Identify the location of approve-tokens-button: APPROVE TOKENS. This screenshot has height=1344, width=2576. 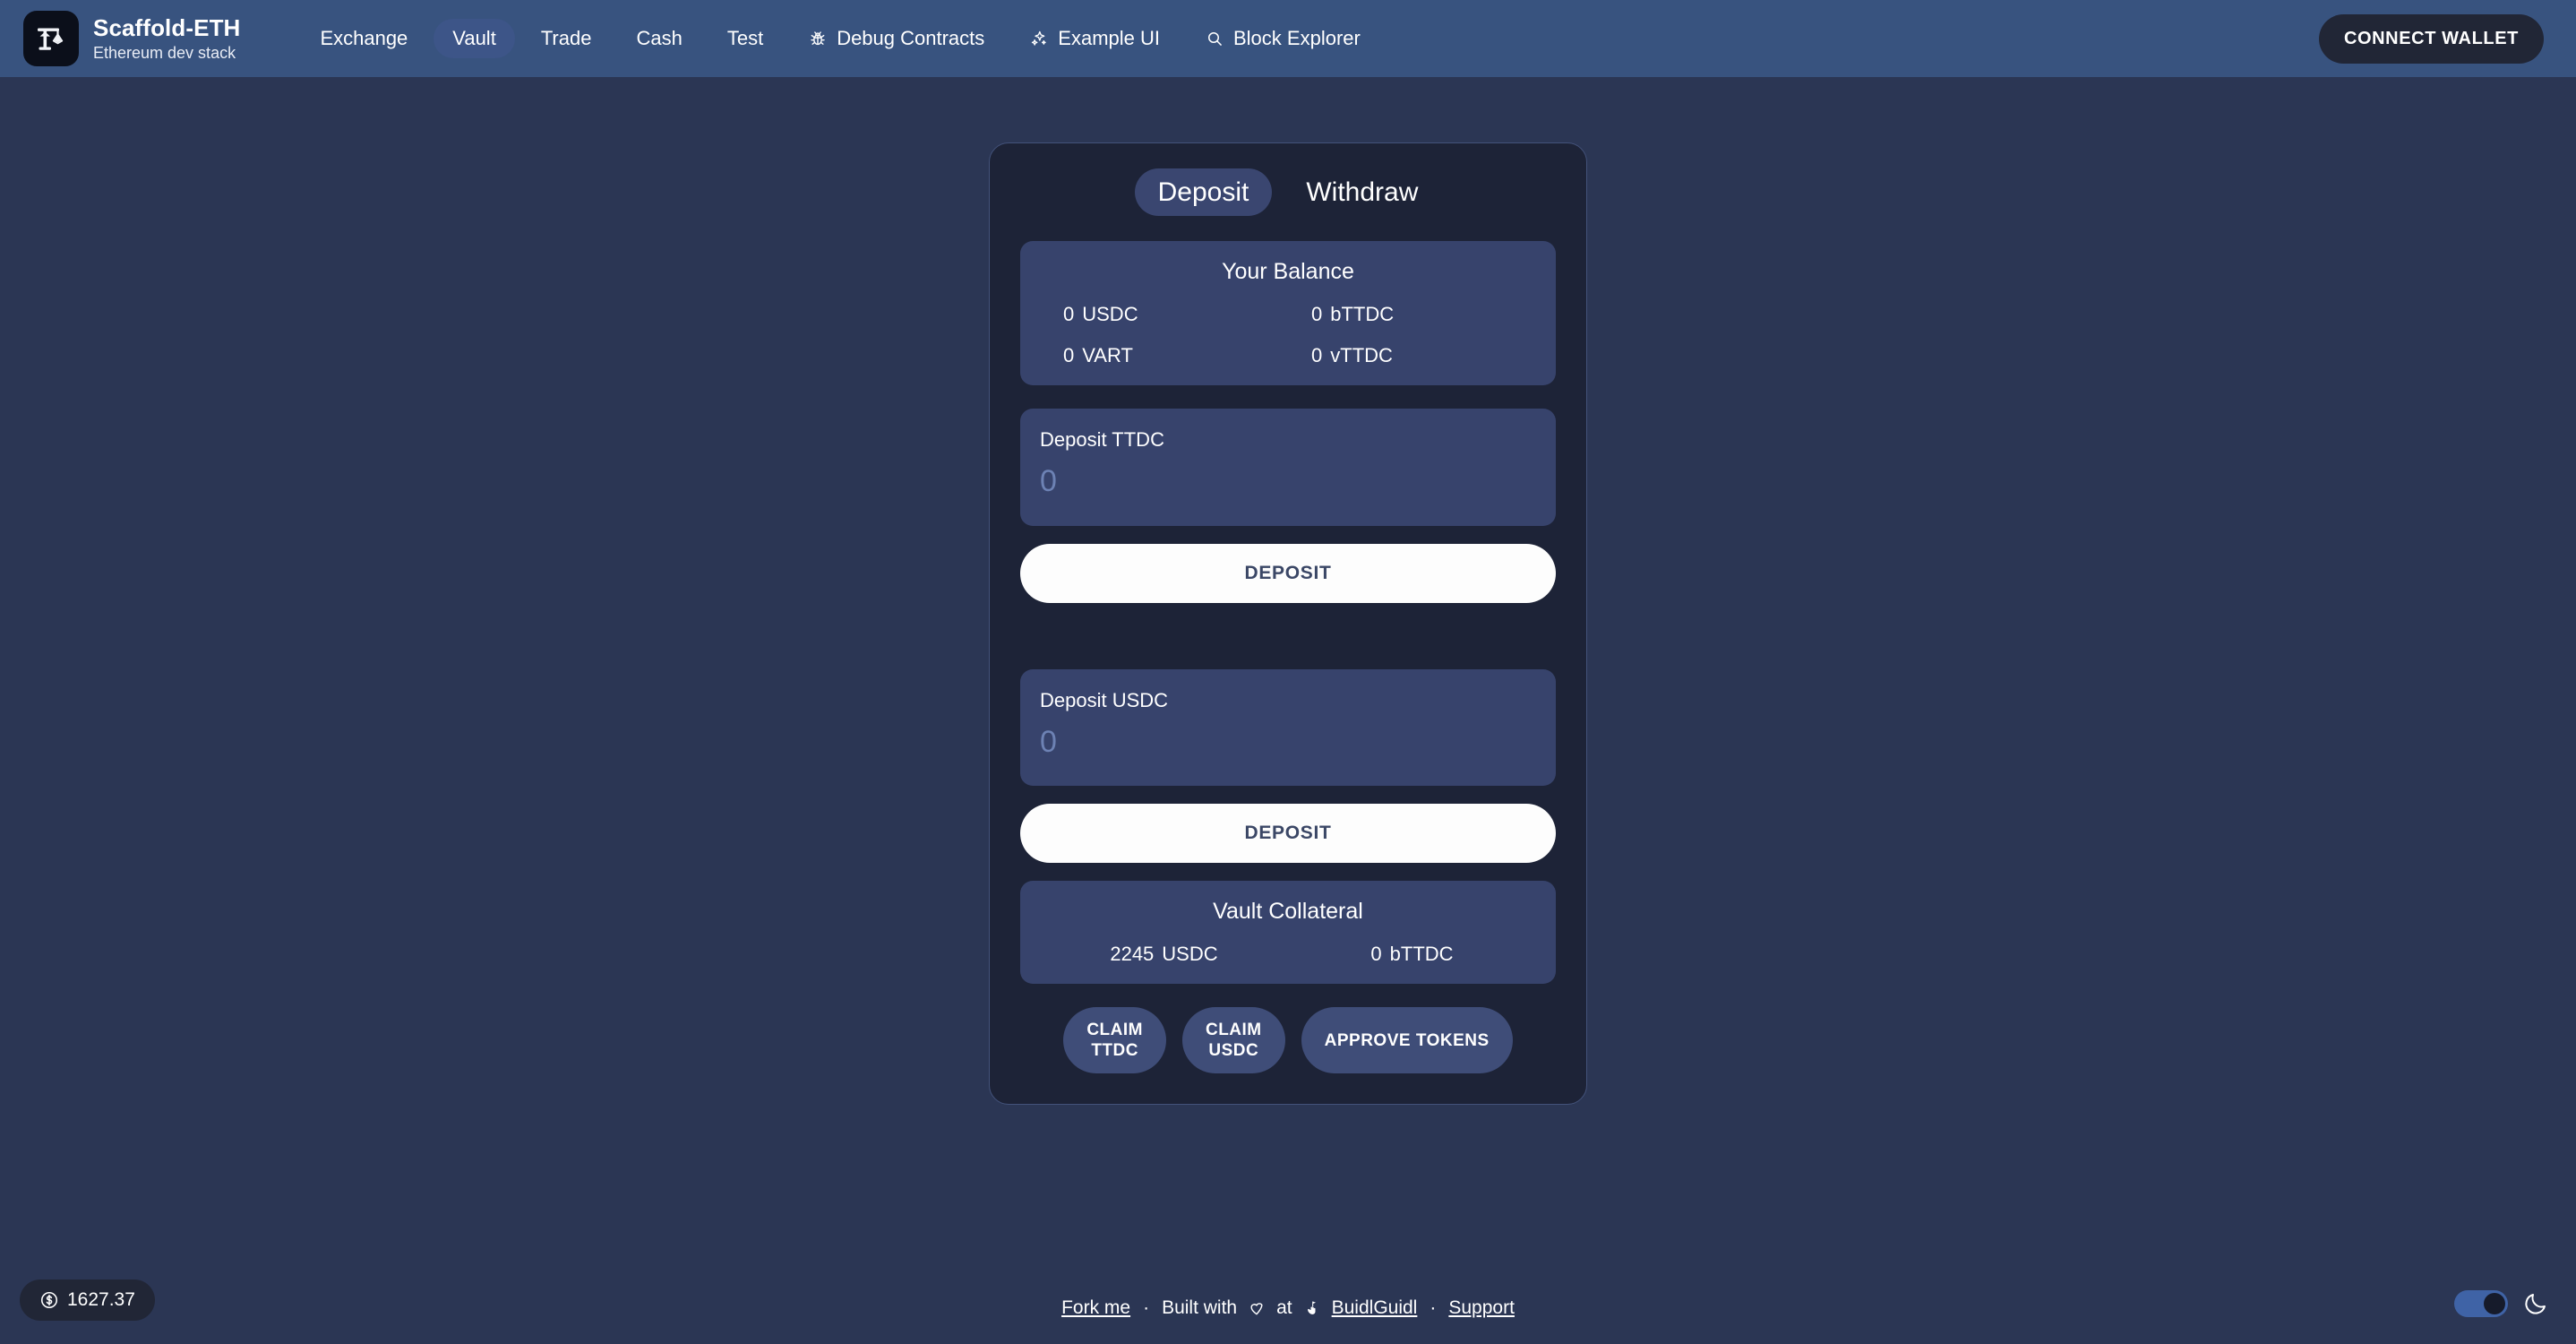
(1407, 1041).